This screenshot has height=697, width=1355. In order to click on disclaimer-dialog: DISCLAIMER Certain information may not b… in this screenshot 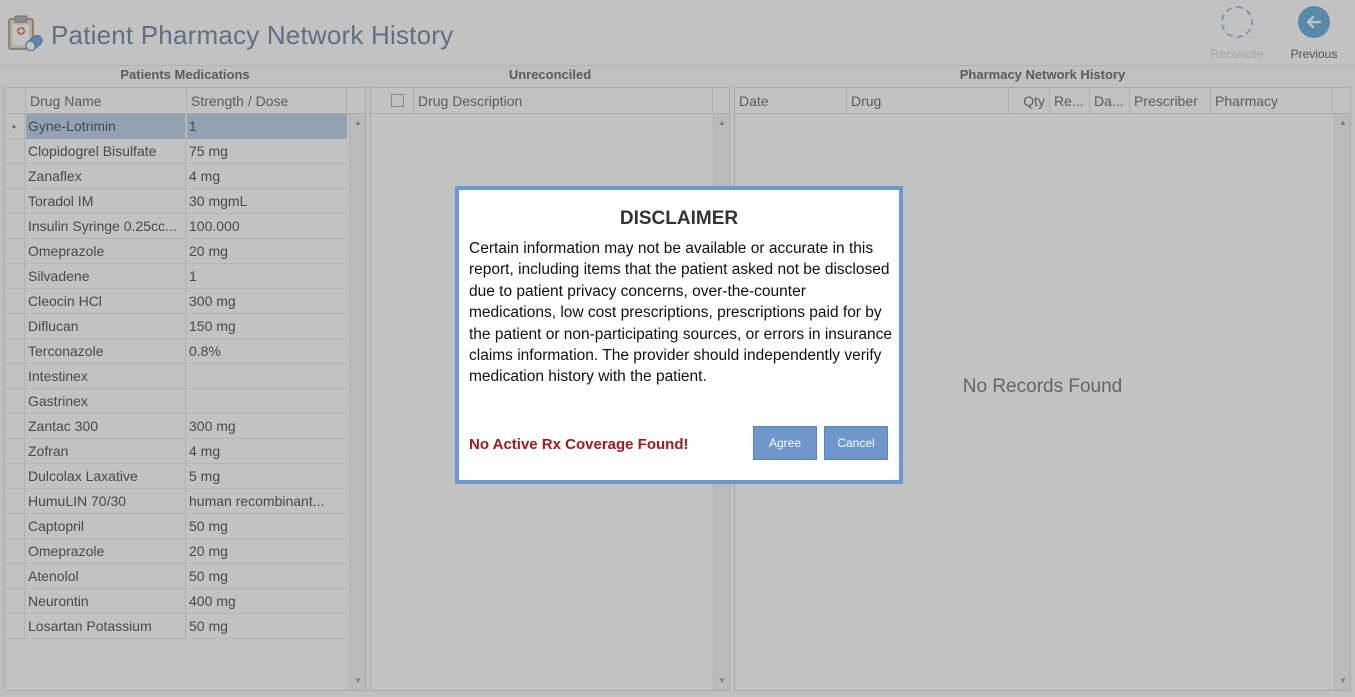, I will do `click(679, 335)`.